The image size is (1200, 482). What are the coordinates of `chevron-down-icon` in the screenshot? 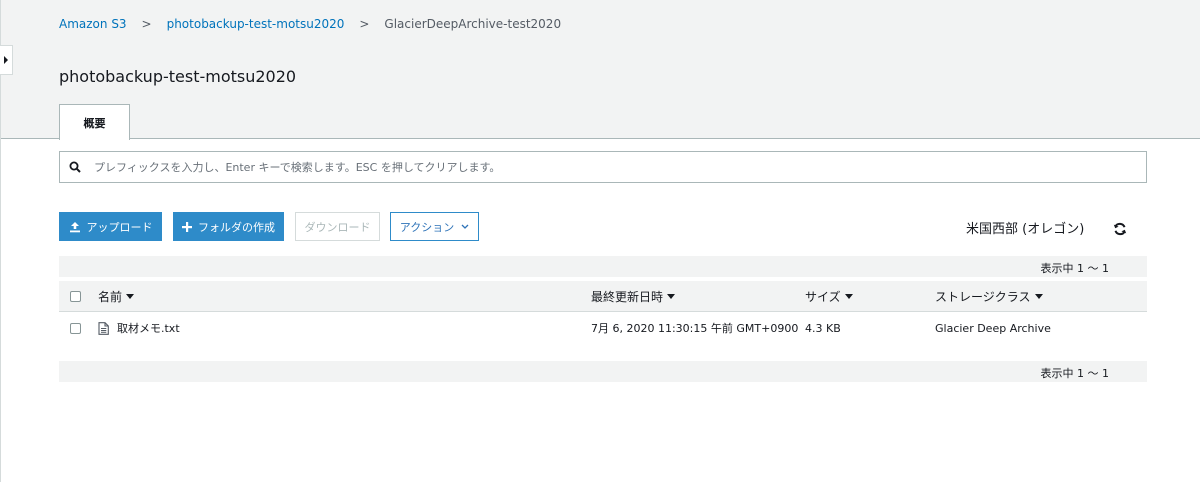 It's located at (465, 226).